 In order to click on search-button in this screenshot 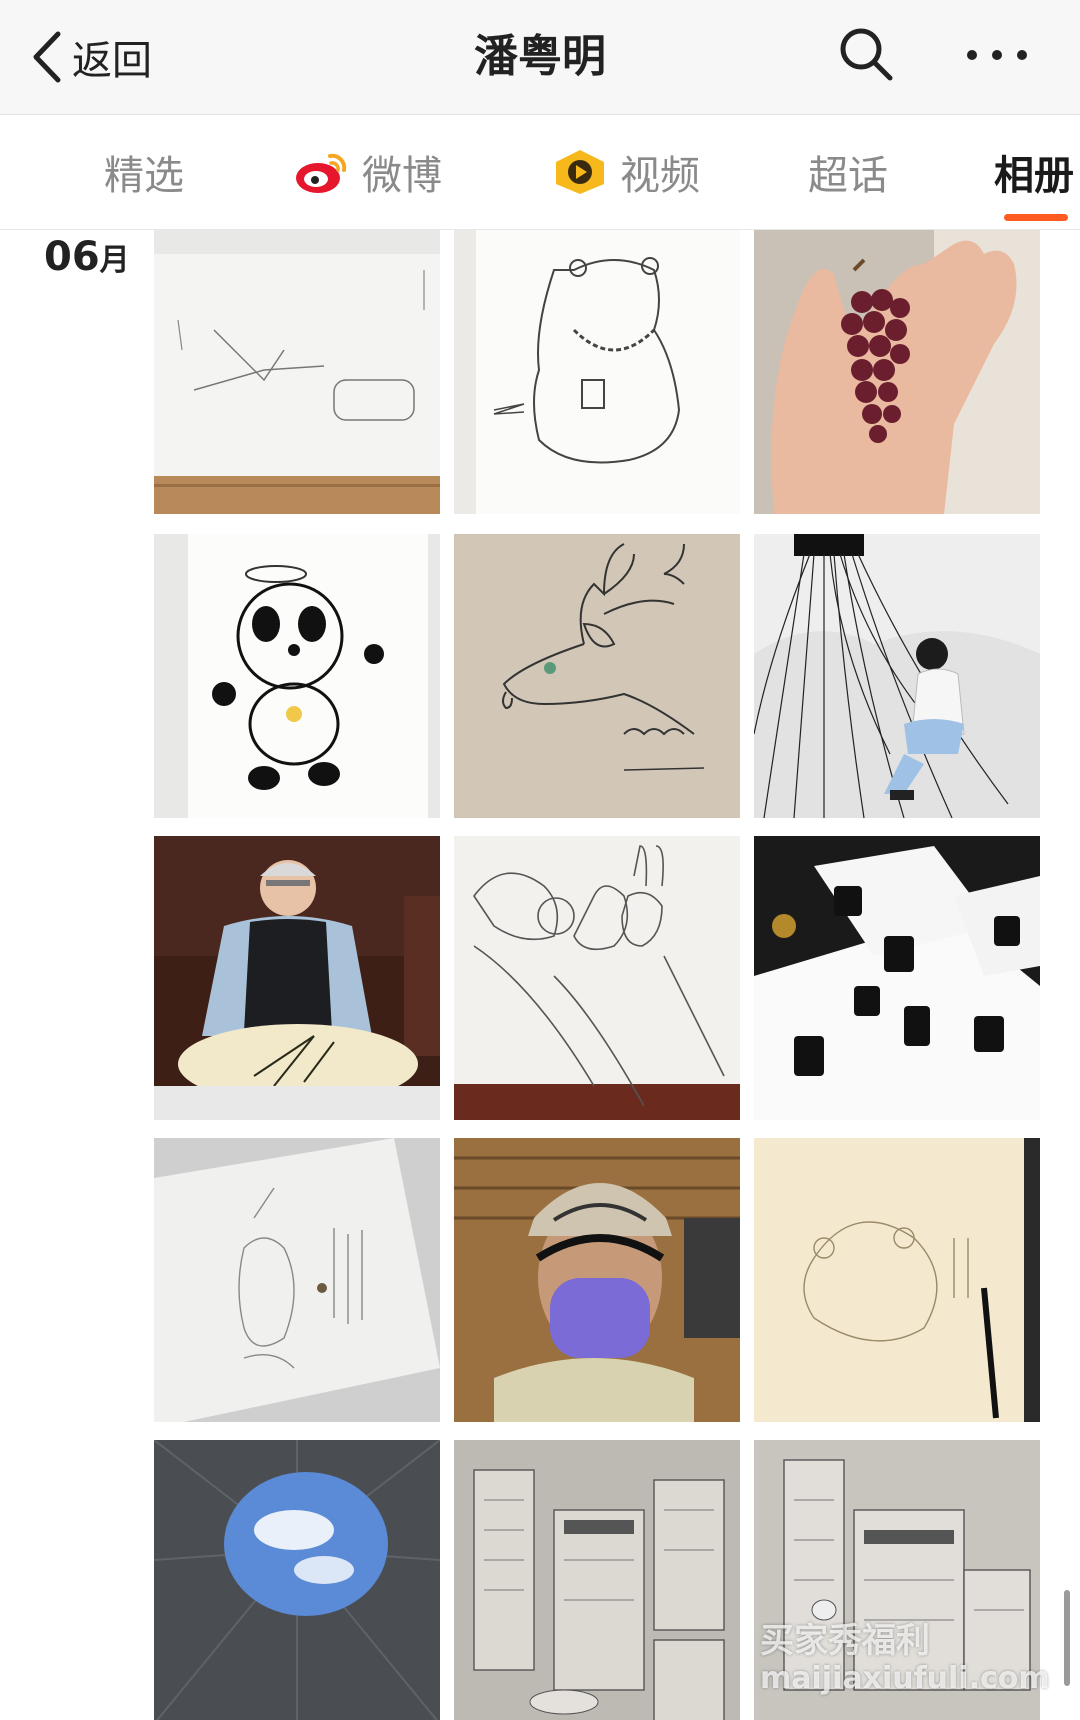, I will do `click(866, 54)`.